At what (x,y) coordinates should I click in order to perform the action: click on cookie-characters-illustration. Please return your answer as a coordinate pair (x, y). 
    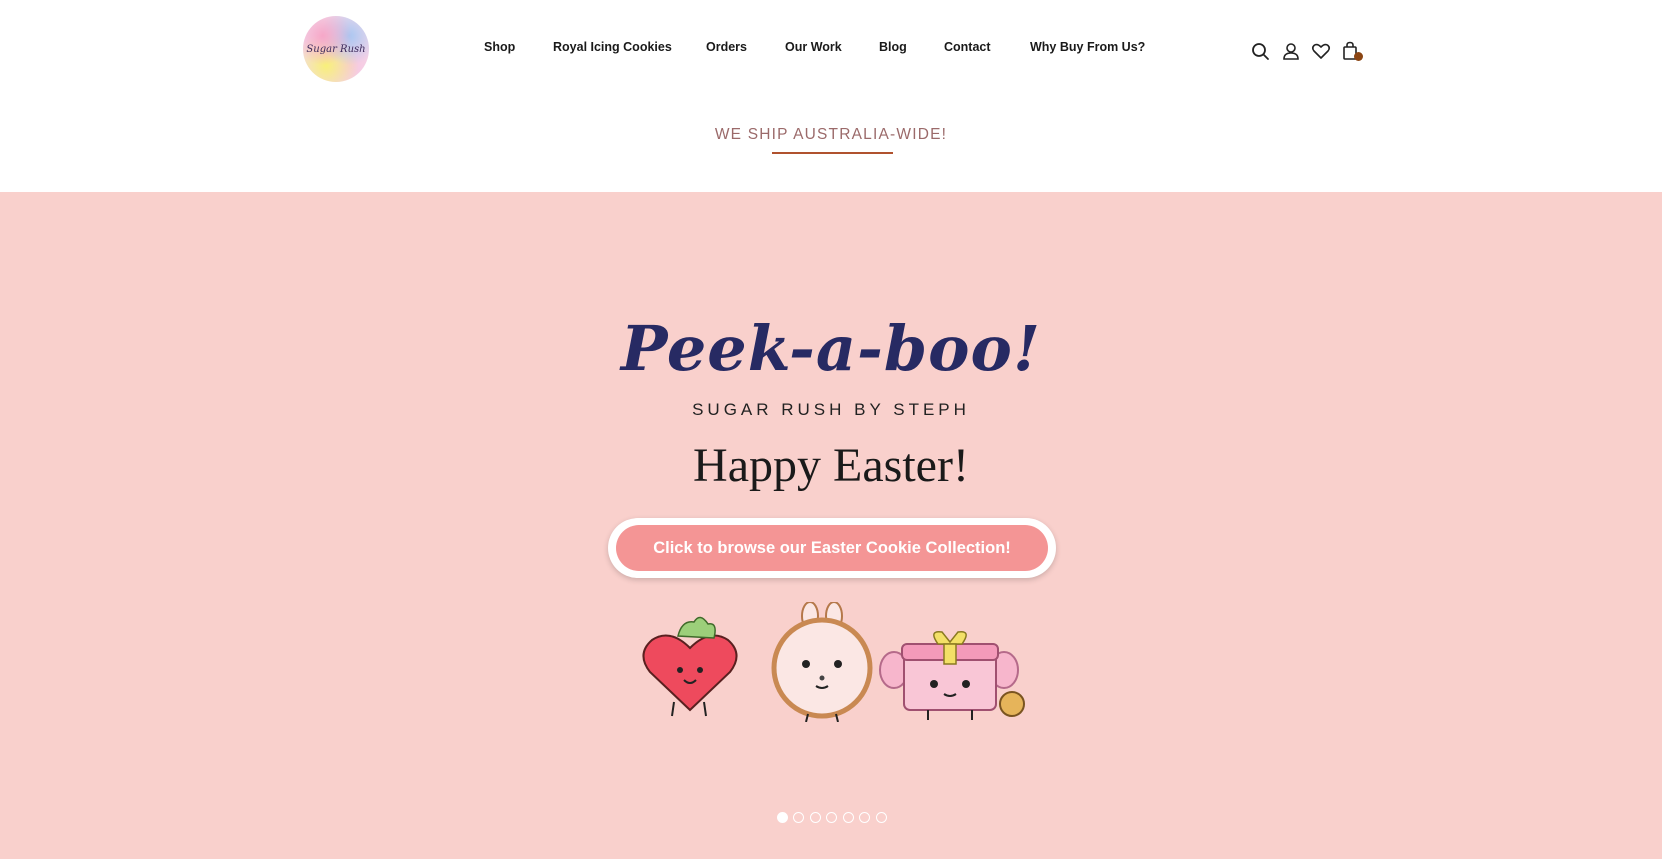
    Looking at the image, I should click on (833, 662).